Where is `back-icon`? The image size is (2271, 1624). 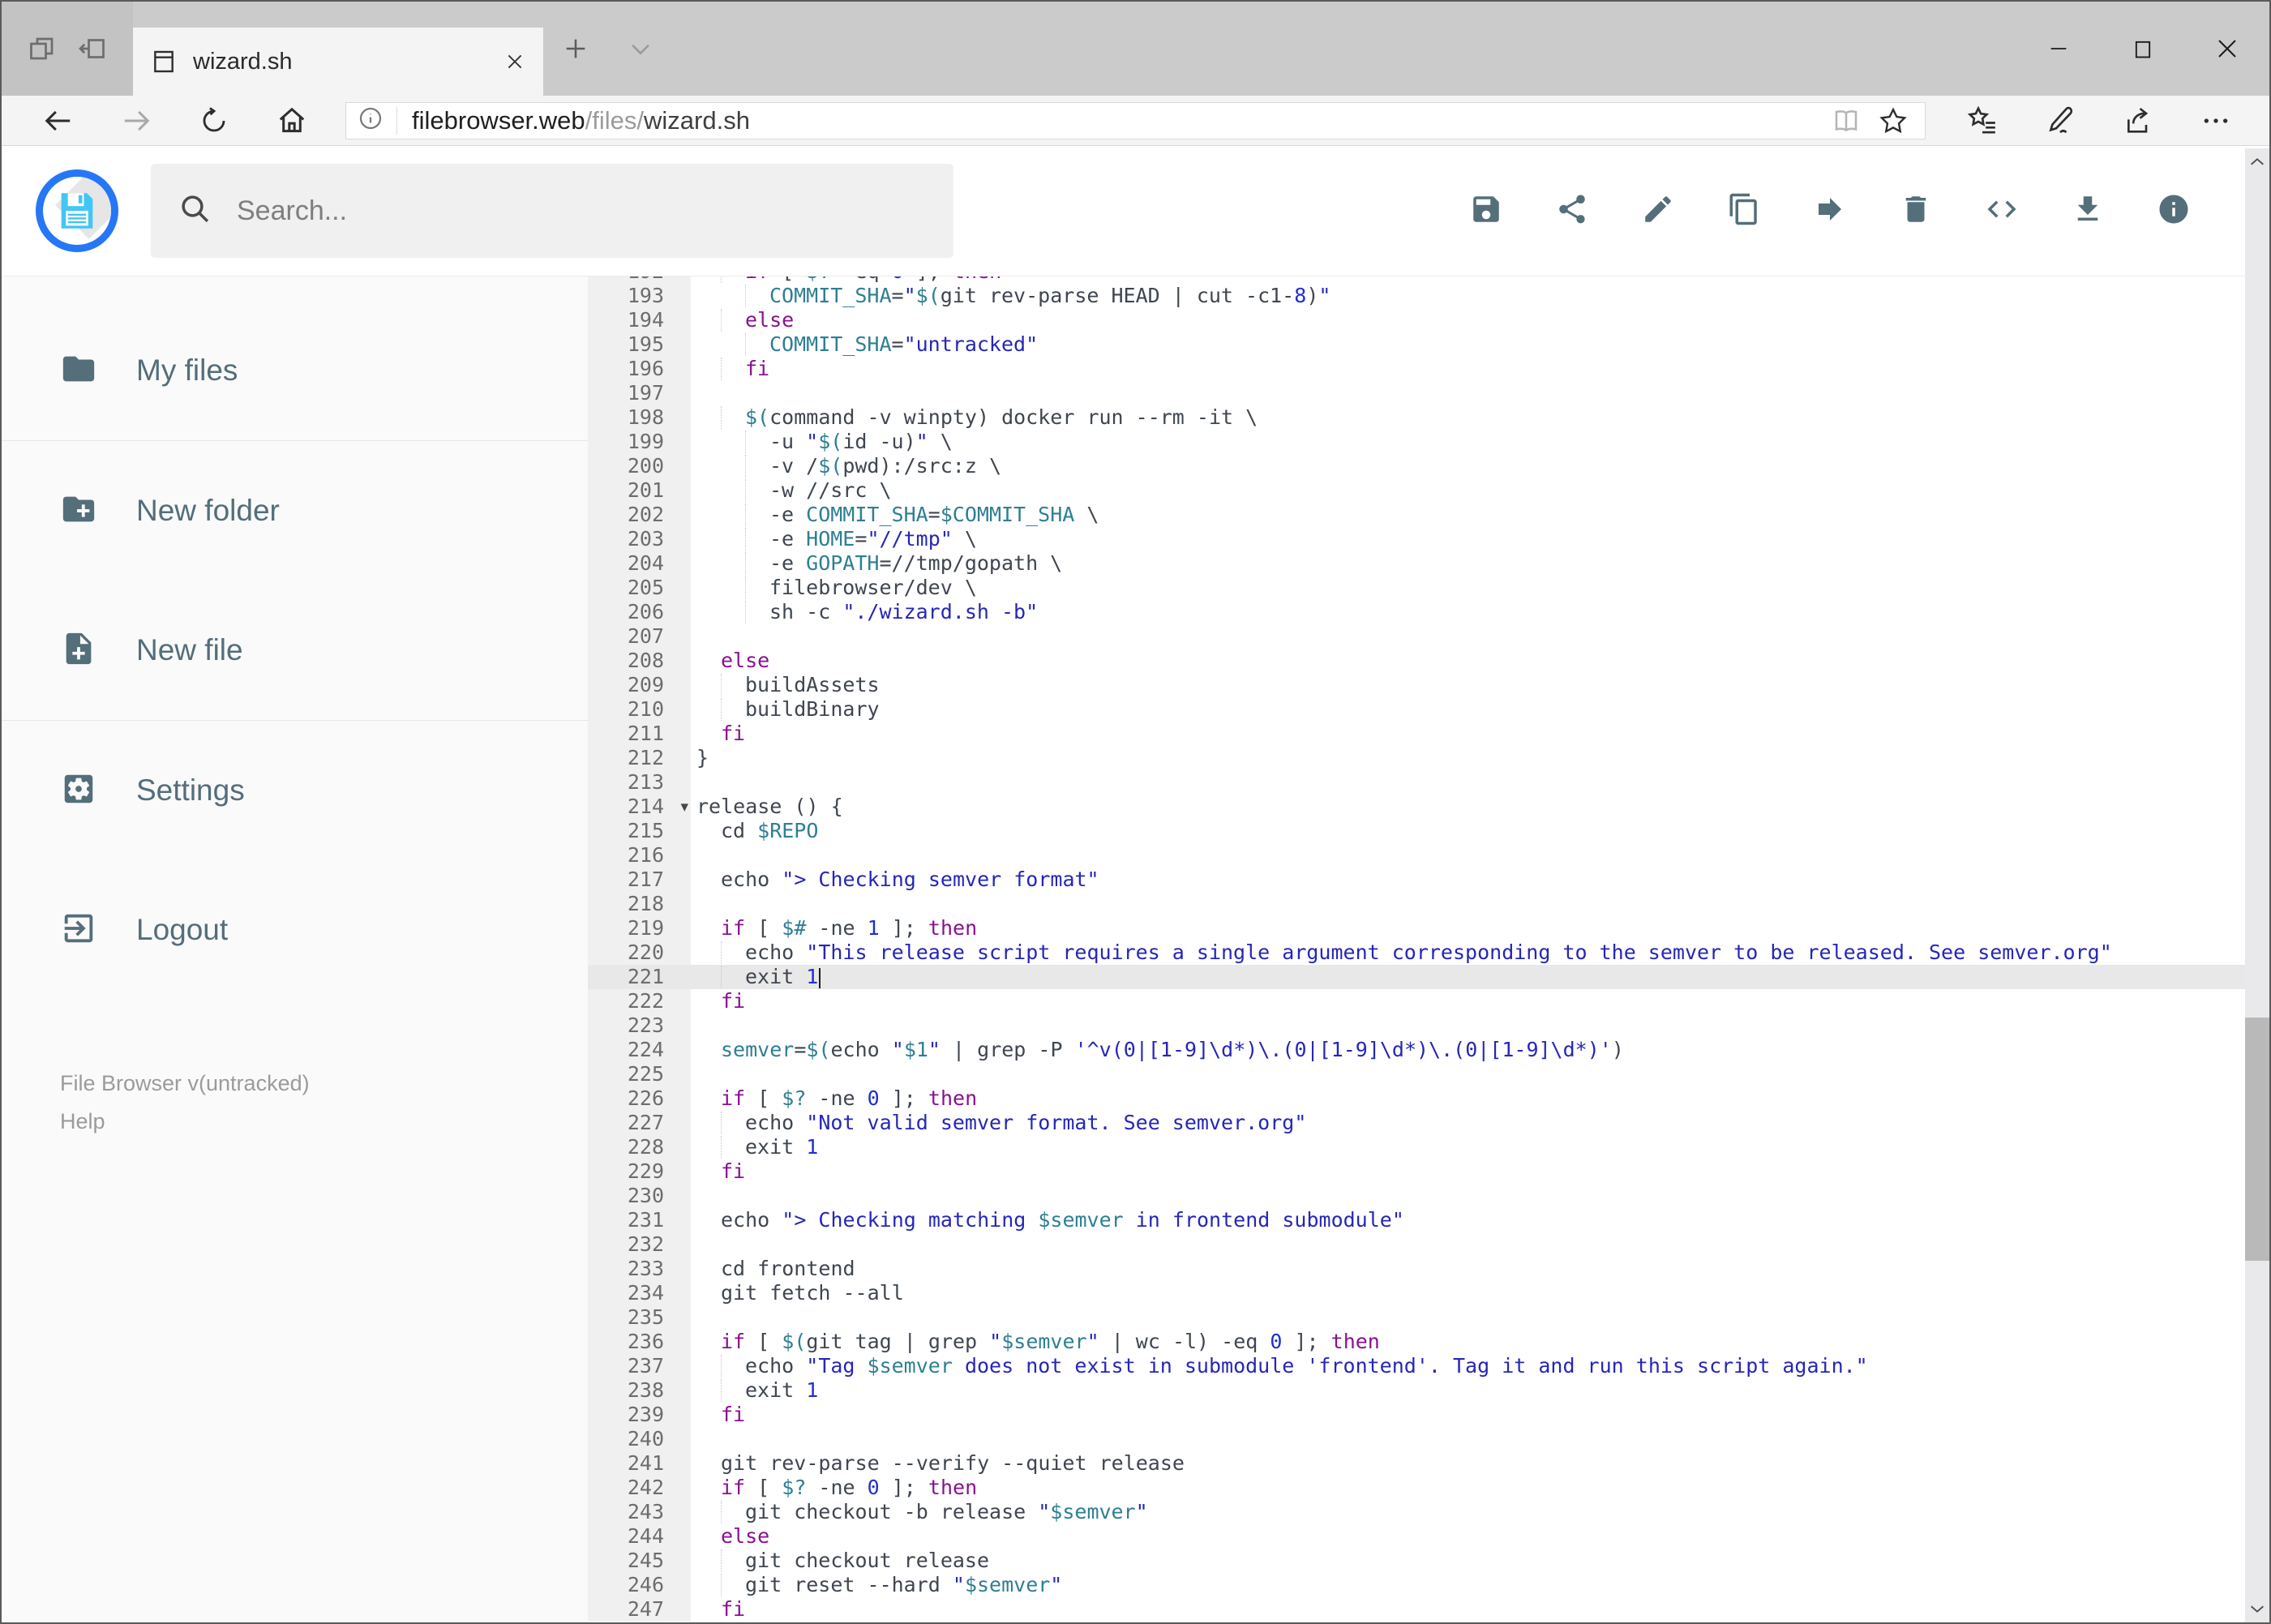
back-icon is located at coordinates (59, 121).